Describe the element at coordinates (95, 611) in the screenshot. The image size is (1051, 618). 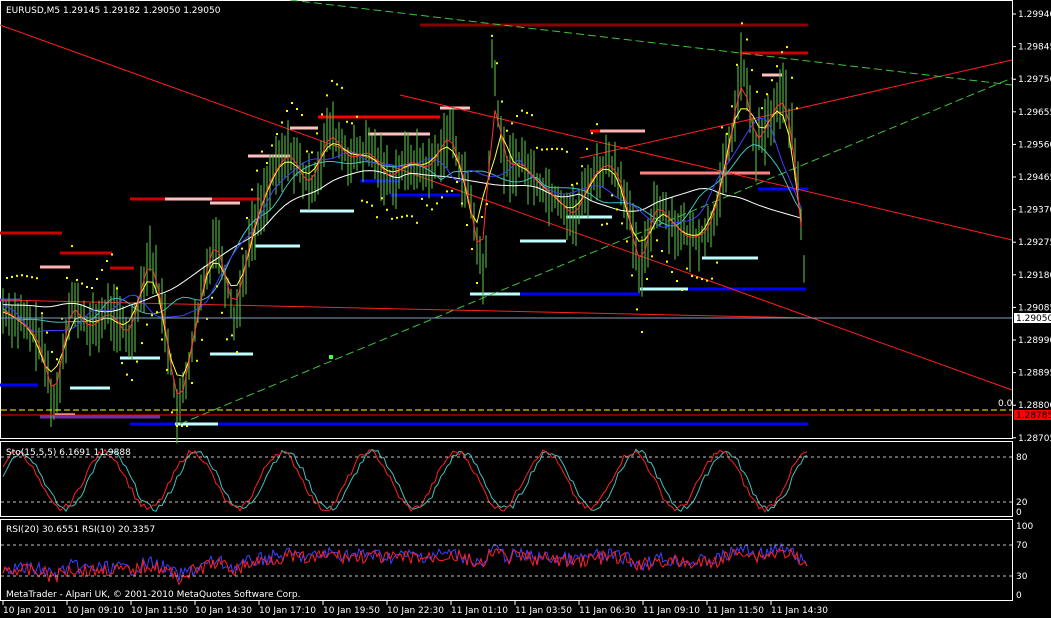
I see `time-tick-label: 10 Jan 09:10` at that location.